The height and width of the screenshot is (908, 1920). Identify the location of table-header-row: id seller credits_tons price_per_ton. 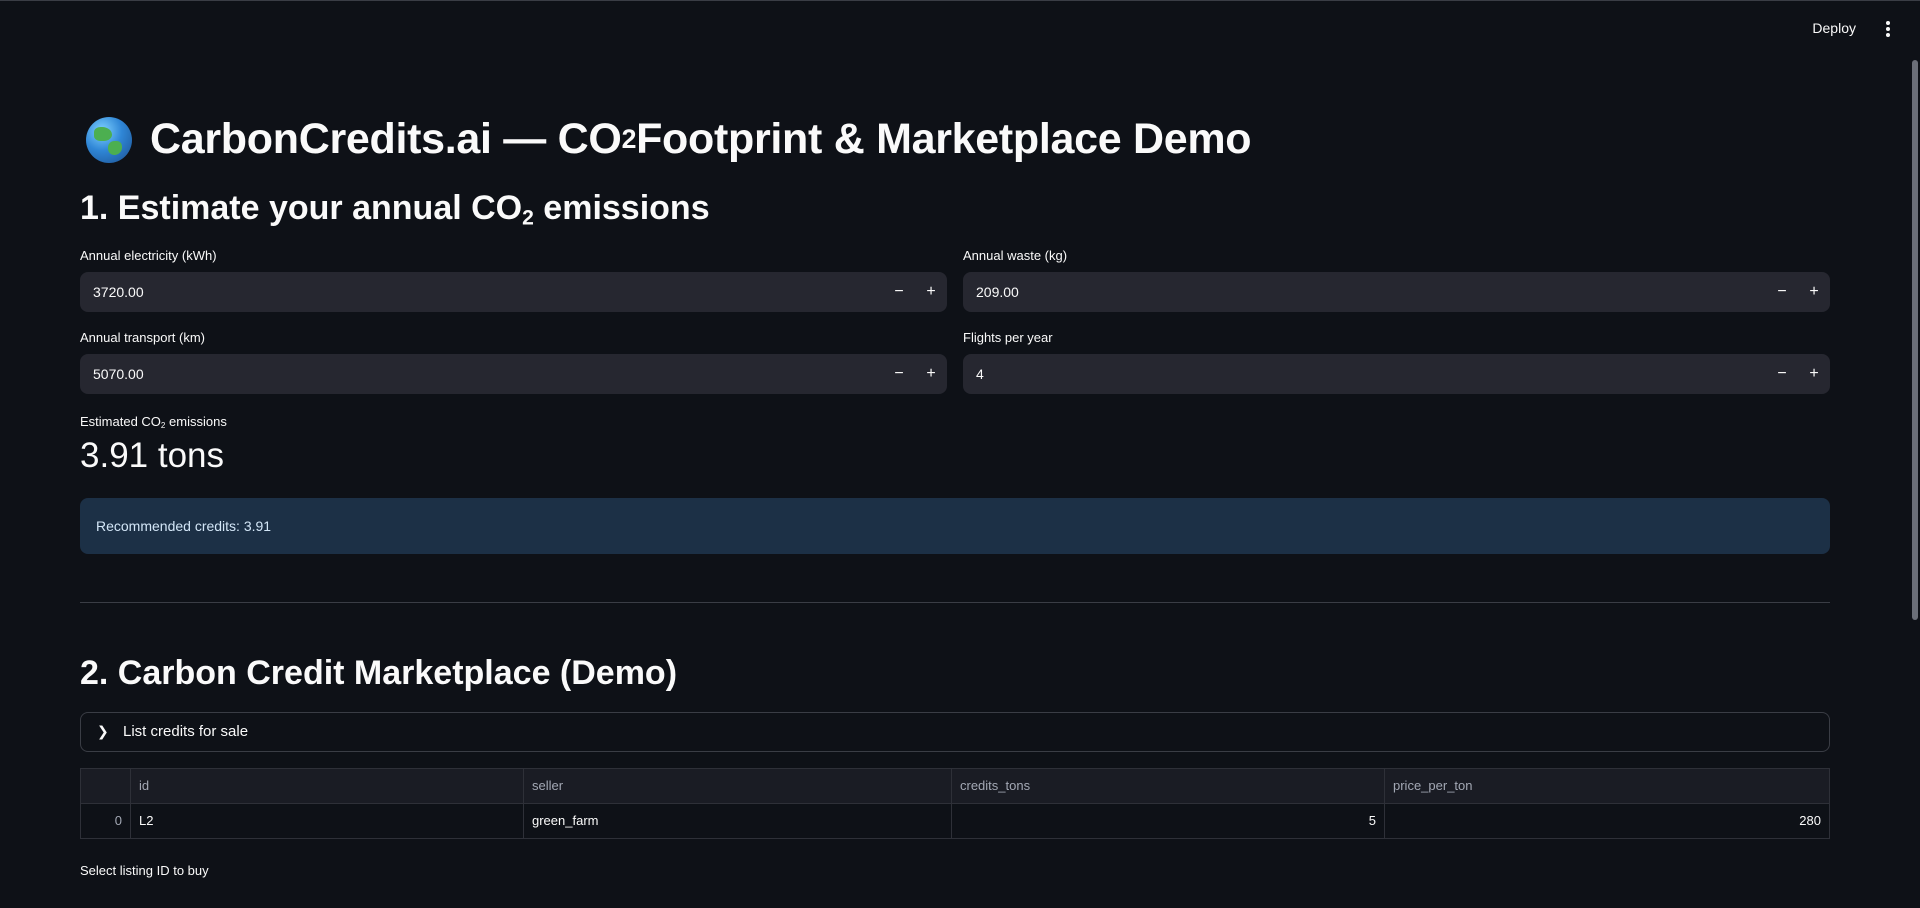
(955, 785).